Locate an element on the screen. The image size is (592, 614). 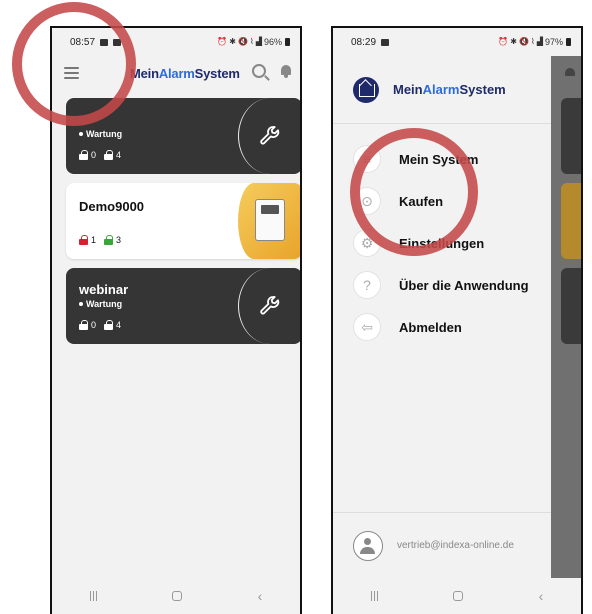
battery-level: 96% is located at coordinates (272, 42).